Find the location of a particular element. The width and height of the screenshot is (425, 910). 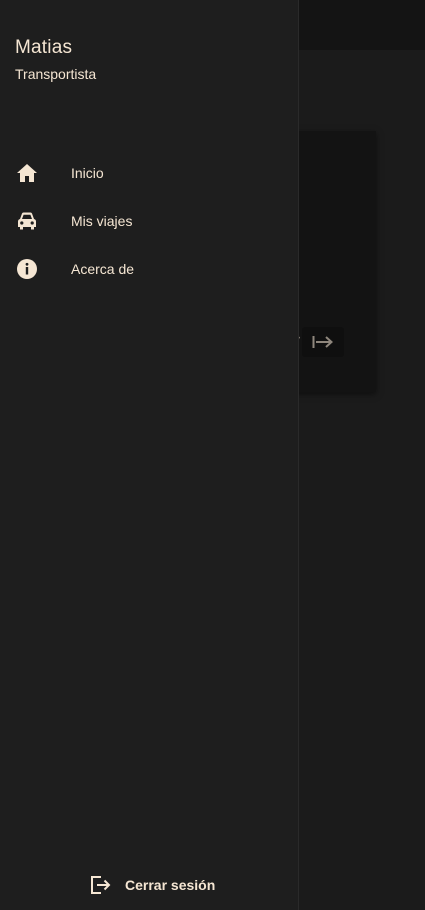

logout-button: Cerrar sesión is located at coordinates (151, 885).